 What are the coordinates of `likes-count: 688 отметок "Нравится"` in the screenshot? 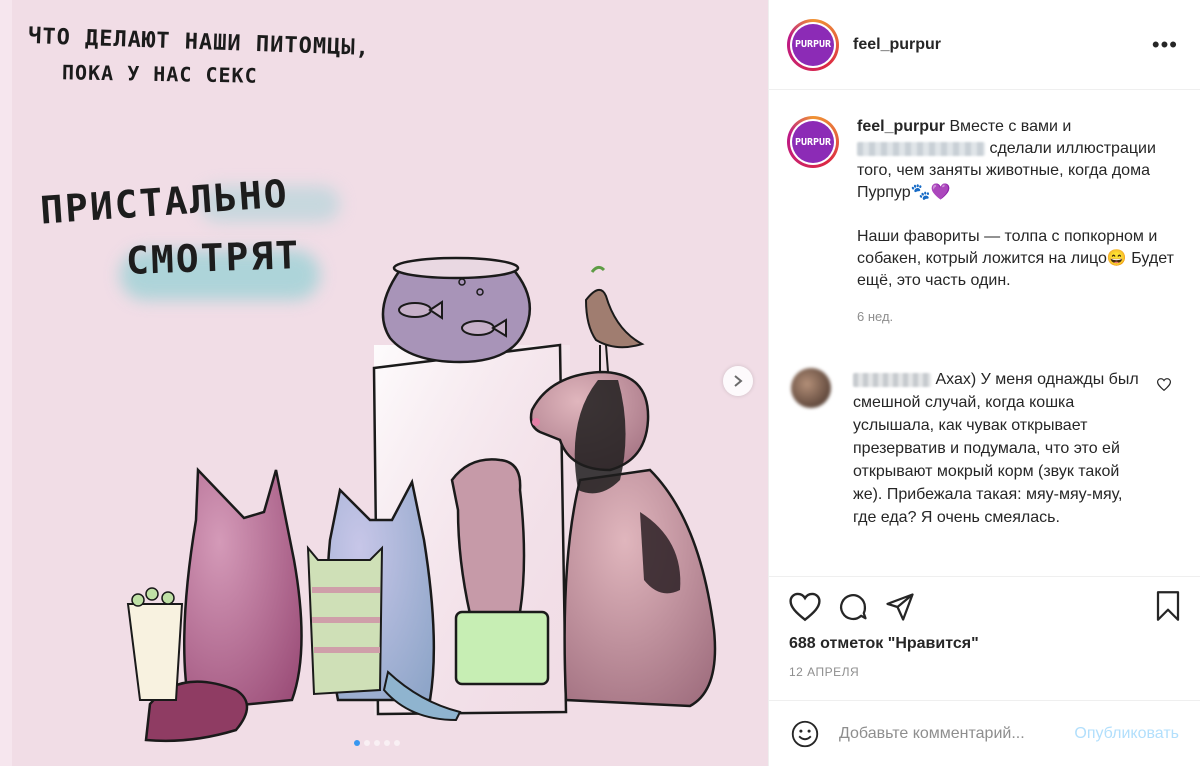 It's located at (986, 644).